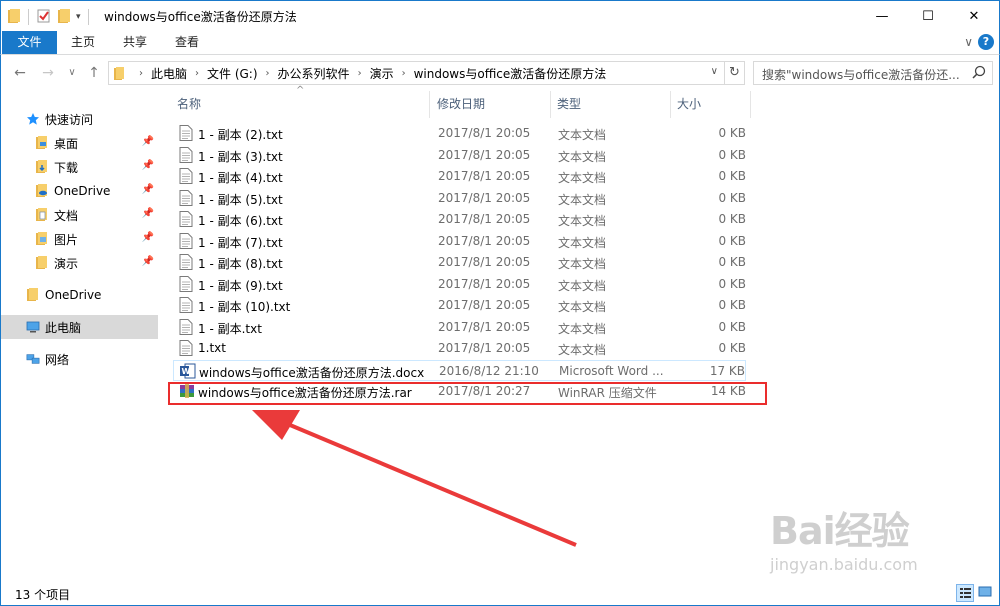 The image size is (1000, 606). I want to click on watermark-url: jingyan.baidu.com, so click(844, 564).